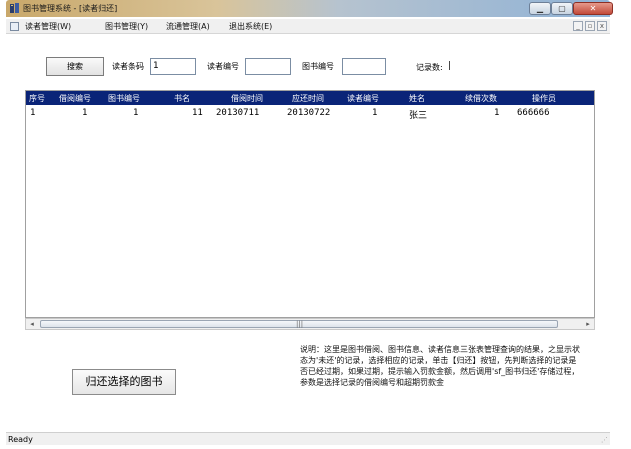 This screenshot has height=449, width=631. What do you see at coordinates (48, 26) in the screenshot?
I see `menu-reader-management: 读者管理(W)` at bounding box center [48, 26].